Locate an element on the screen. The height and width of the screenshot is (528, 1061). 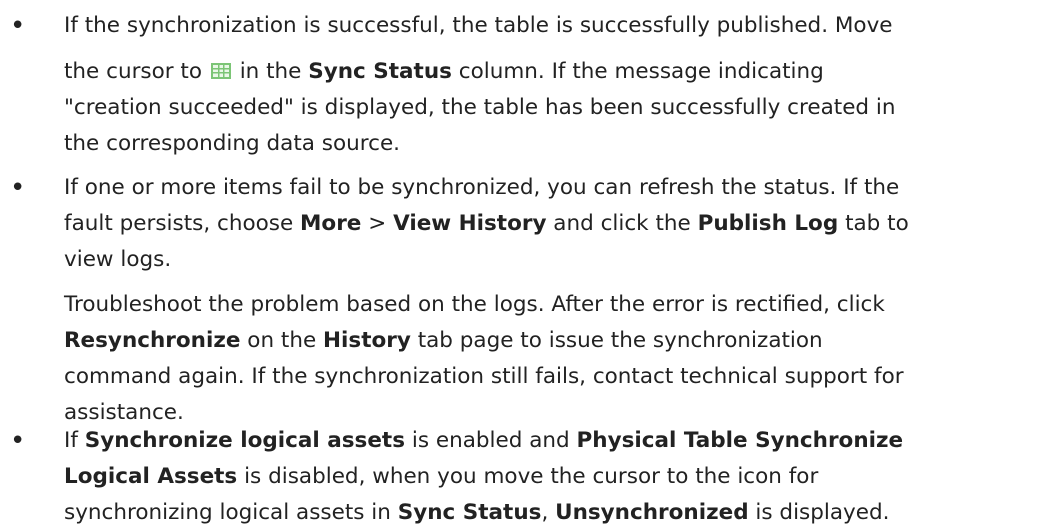
text-run: in the is located at coordinates (270, 71).